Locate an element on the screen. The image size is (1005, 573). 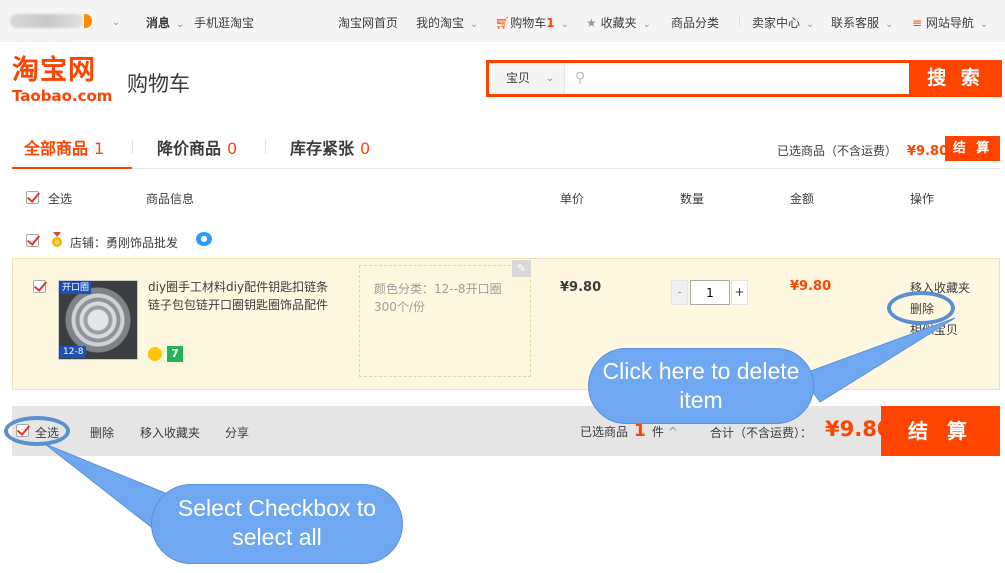
select-all-highlight-ring is located at coordinates (37, 431).